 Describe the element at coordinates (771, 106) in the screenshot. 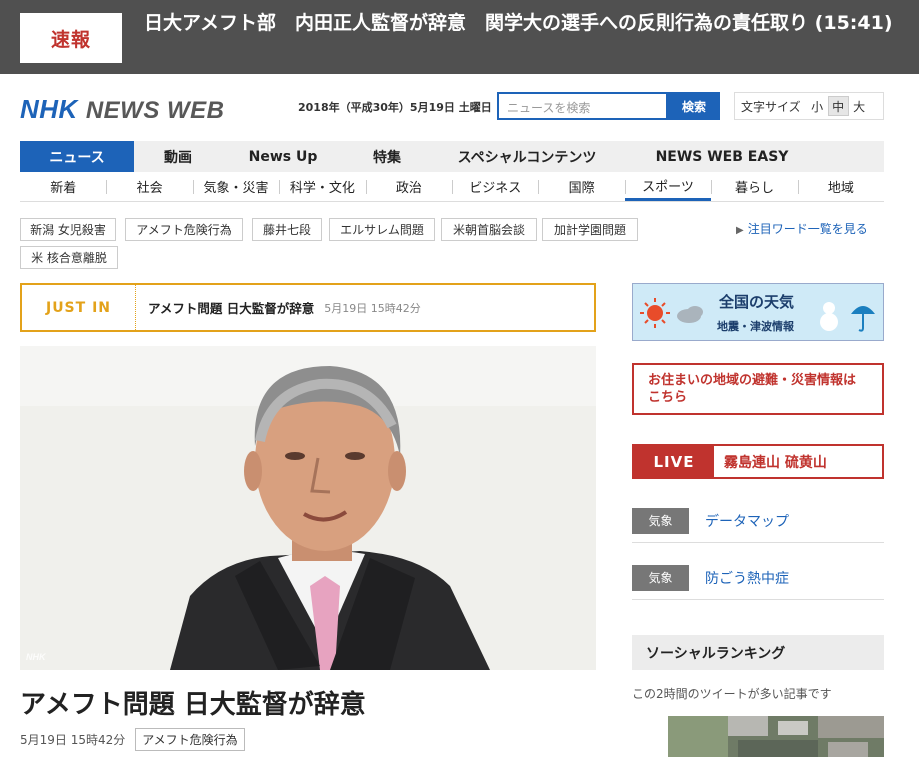

I see `font-size-label: 文字サイズ` at that location.